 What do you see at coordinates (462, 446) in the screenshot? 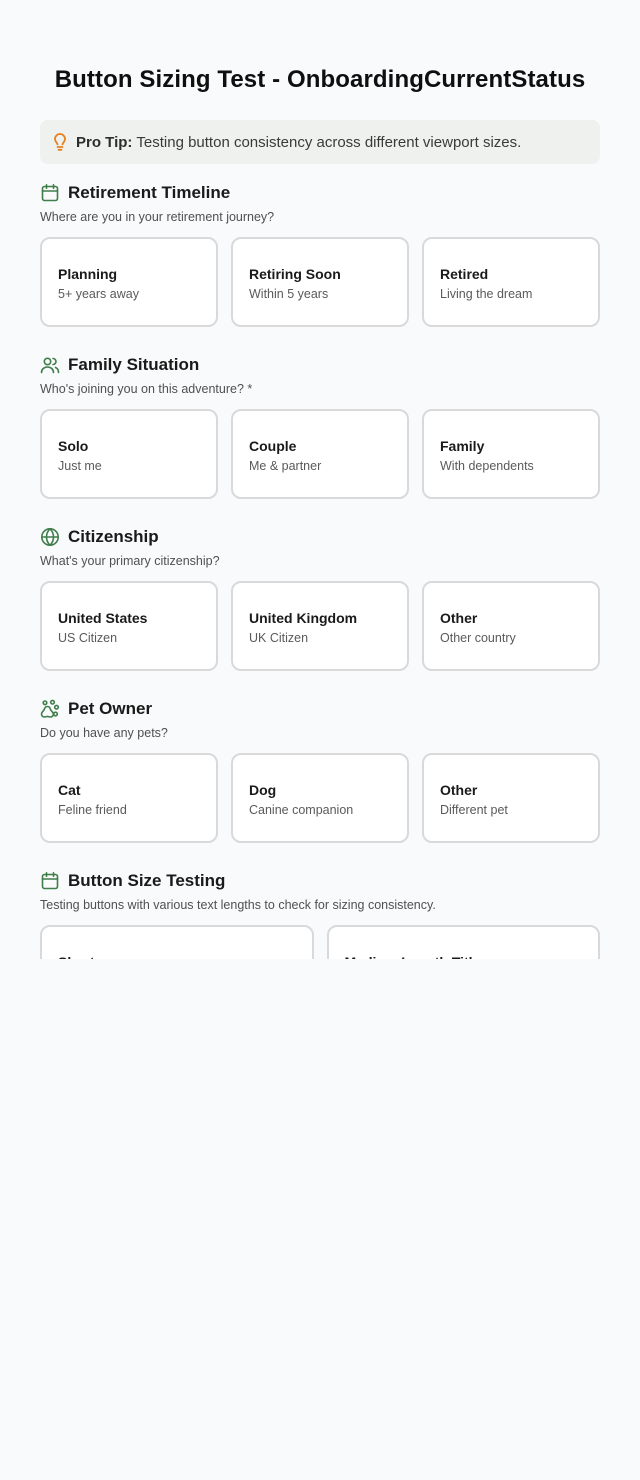
I see `option-title: Family` at bounding box center [462, 446].